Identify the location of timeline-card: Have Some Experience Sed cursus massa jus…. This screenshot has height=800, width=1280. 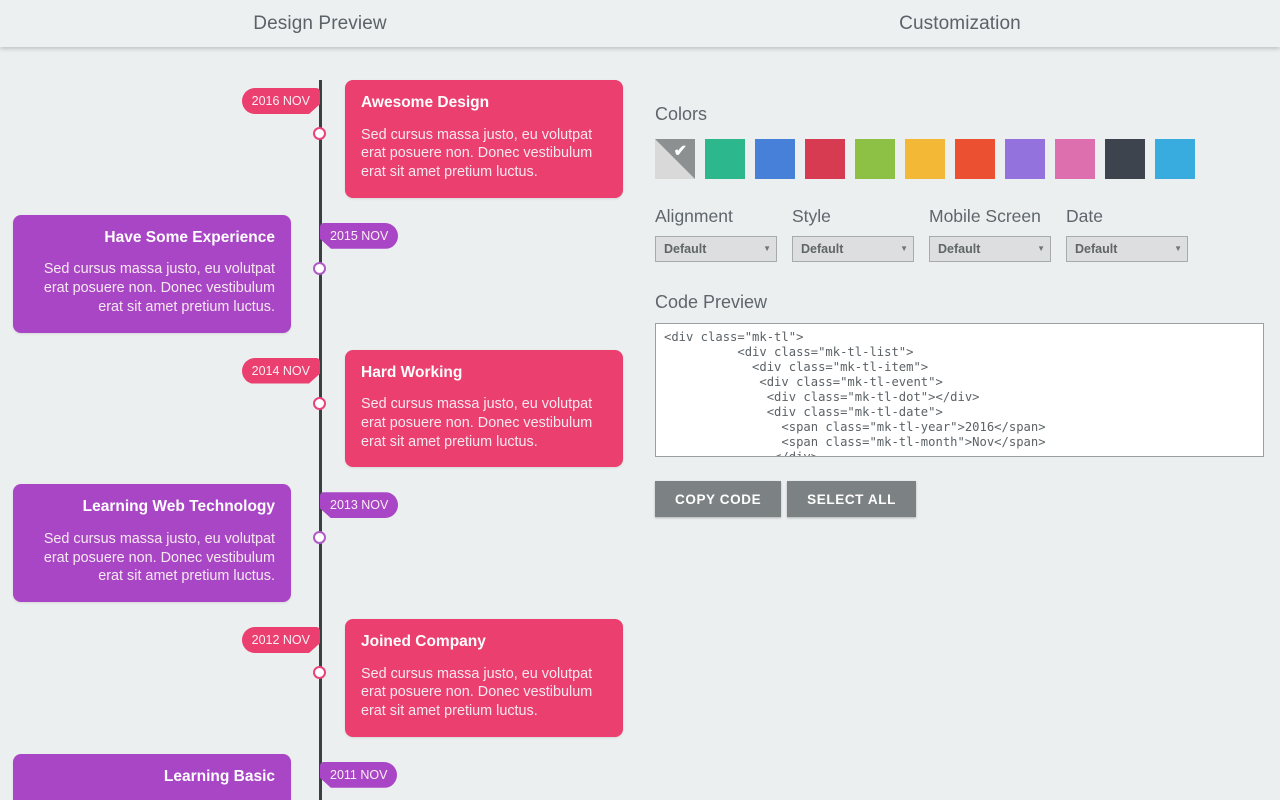
(152, 273).